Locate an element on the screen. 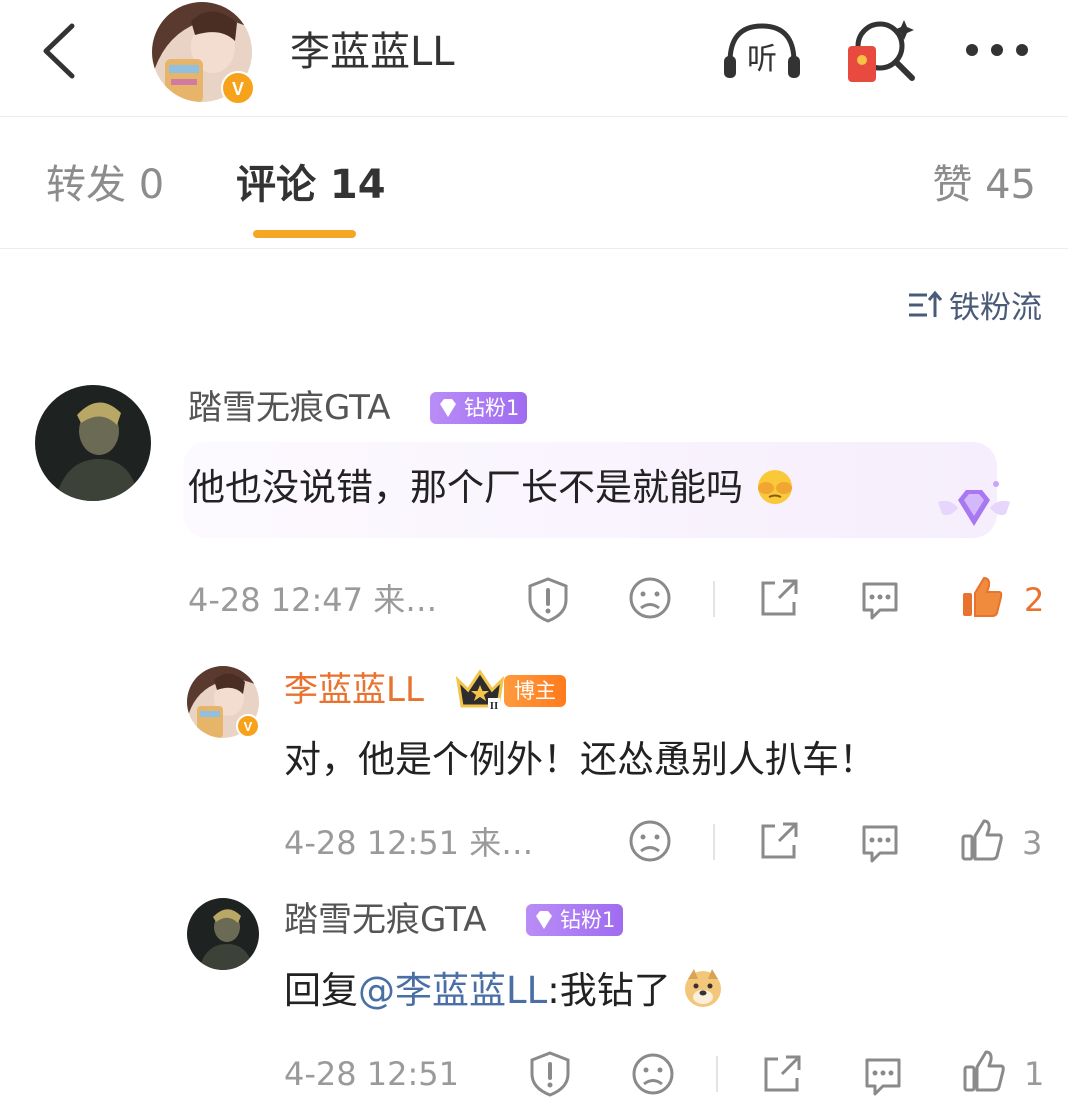  top-bar: V 李蓝蓝LL 听 is located at coordinates (534, 58).